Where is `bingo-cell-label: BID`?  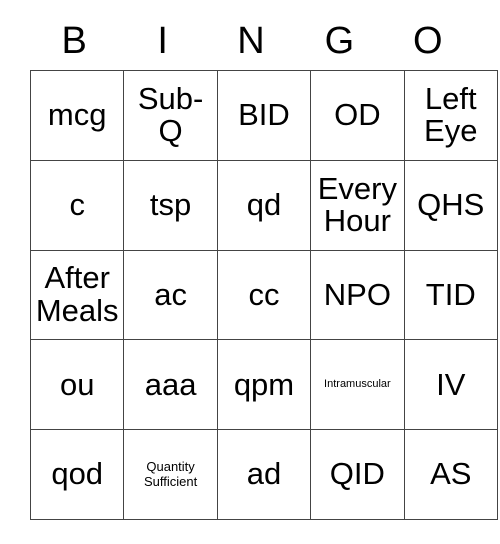
bingo-cell-label: BID is located at coordinates (264, 115).